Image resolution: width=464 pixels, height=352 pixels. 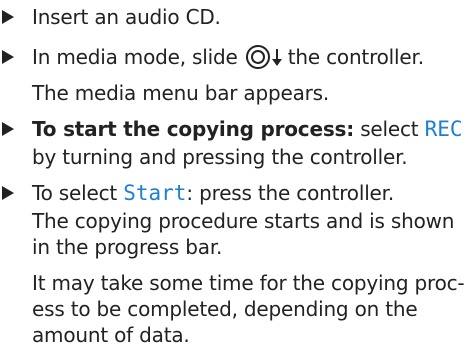 What do you see at coordinates (389, 129) in the screenshot?
I see `step-3-text: select` at bounding box center [389, 129].